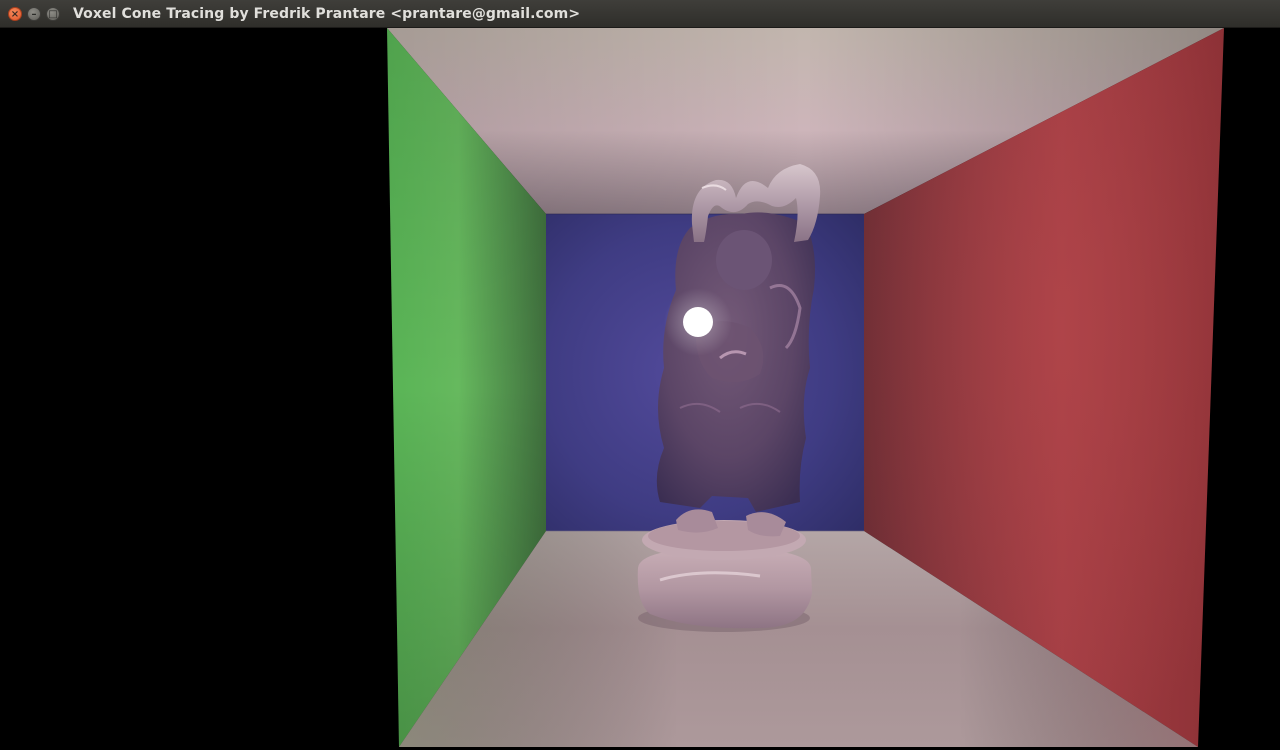 This screenshot has height=750, width=1280. I want to click on maximize-icon: □, so click(53, 14).